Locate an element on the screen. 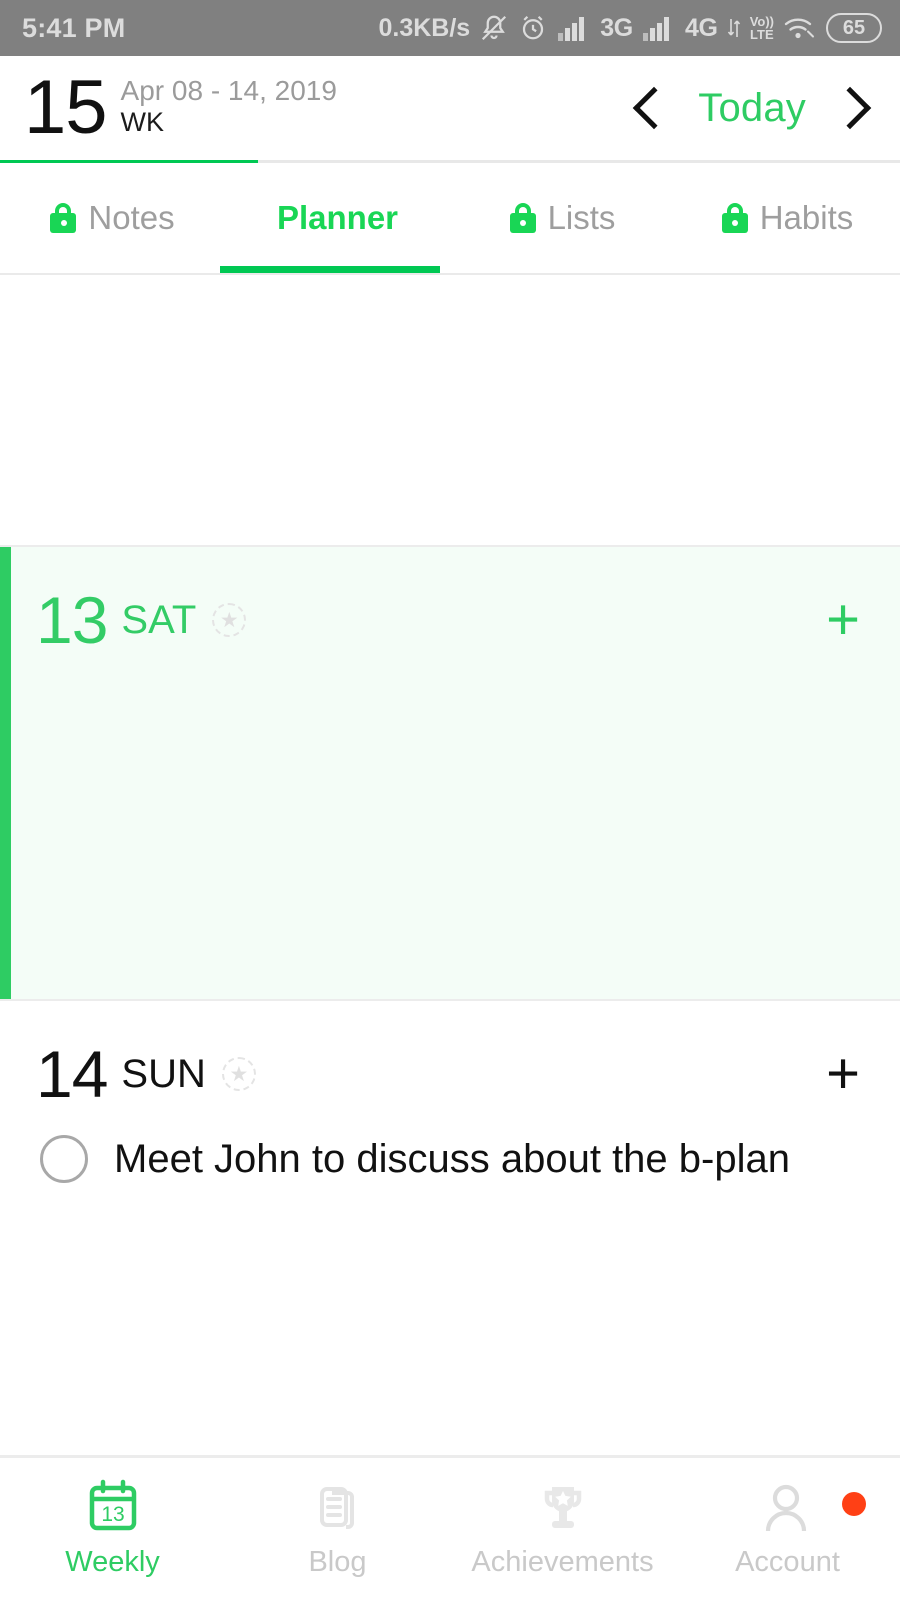  tab-habits: Habits is located at coordinates (787, 218).